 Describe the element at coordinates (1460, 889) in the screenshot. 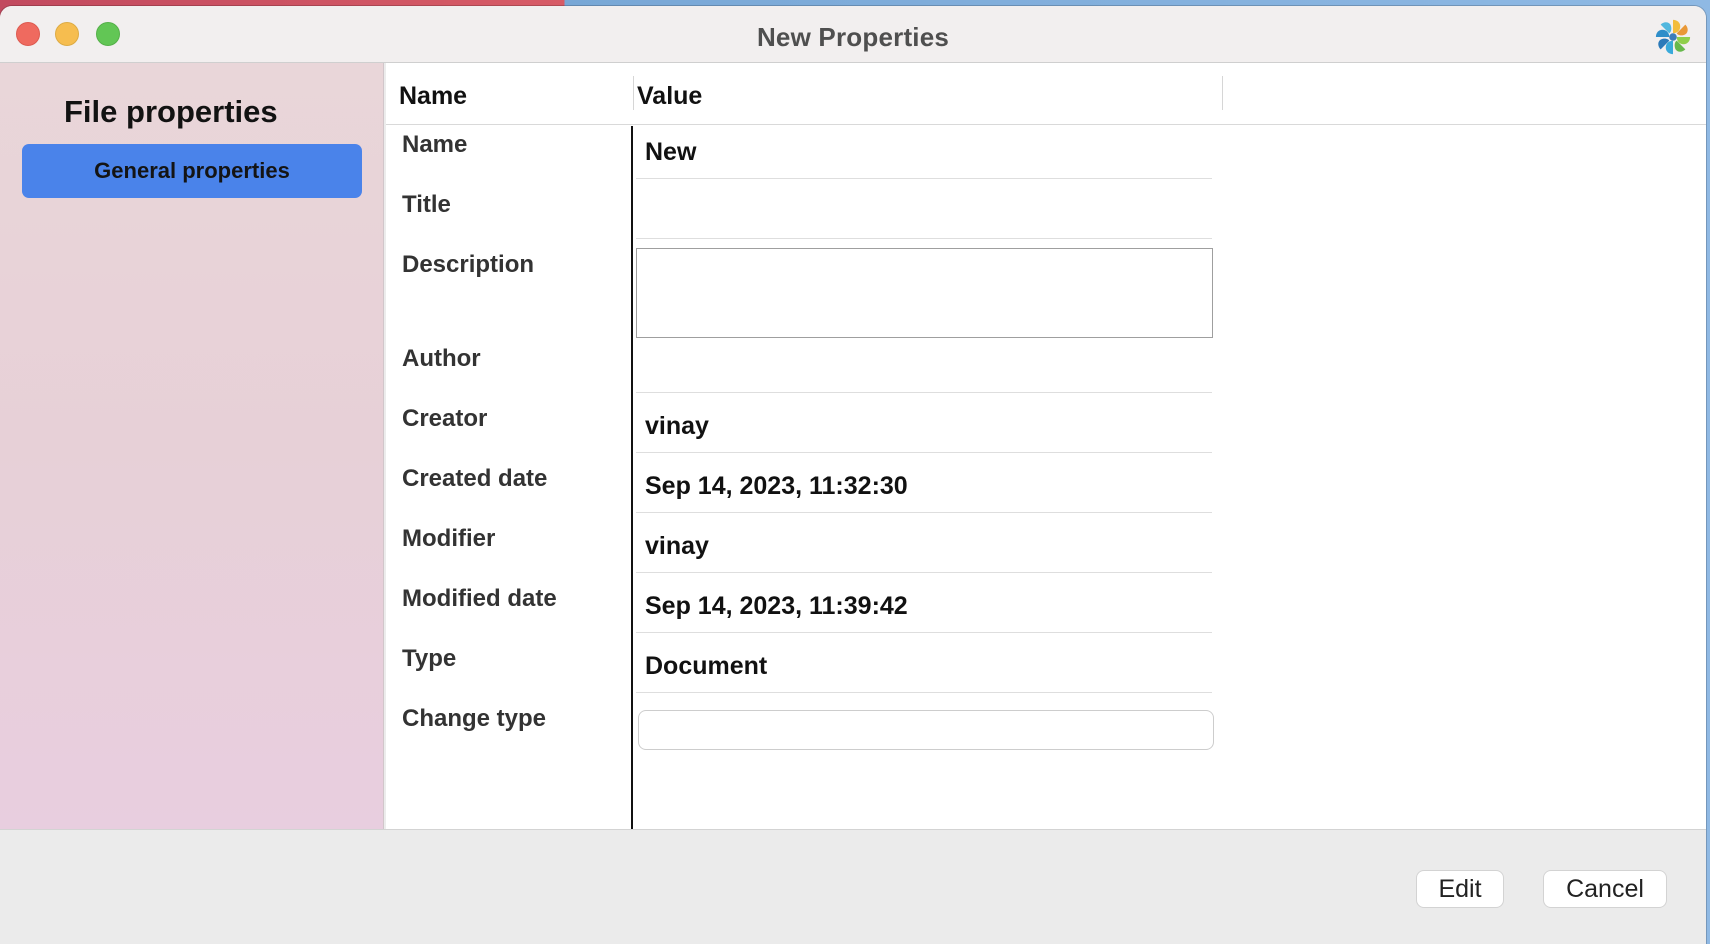

I see `edit-button: Edit` at that location.